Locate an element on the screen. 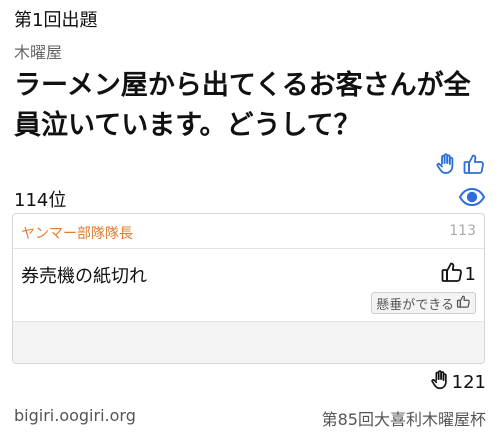 The height and width of the screenshot is (436, 500). answer-number: 113 is located at coordinates (462, 231).